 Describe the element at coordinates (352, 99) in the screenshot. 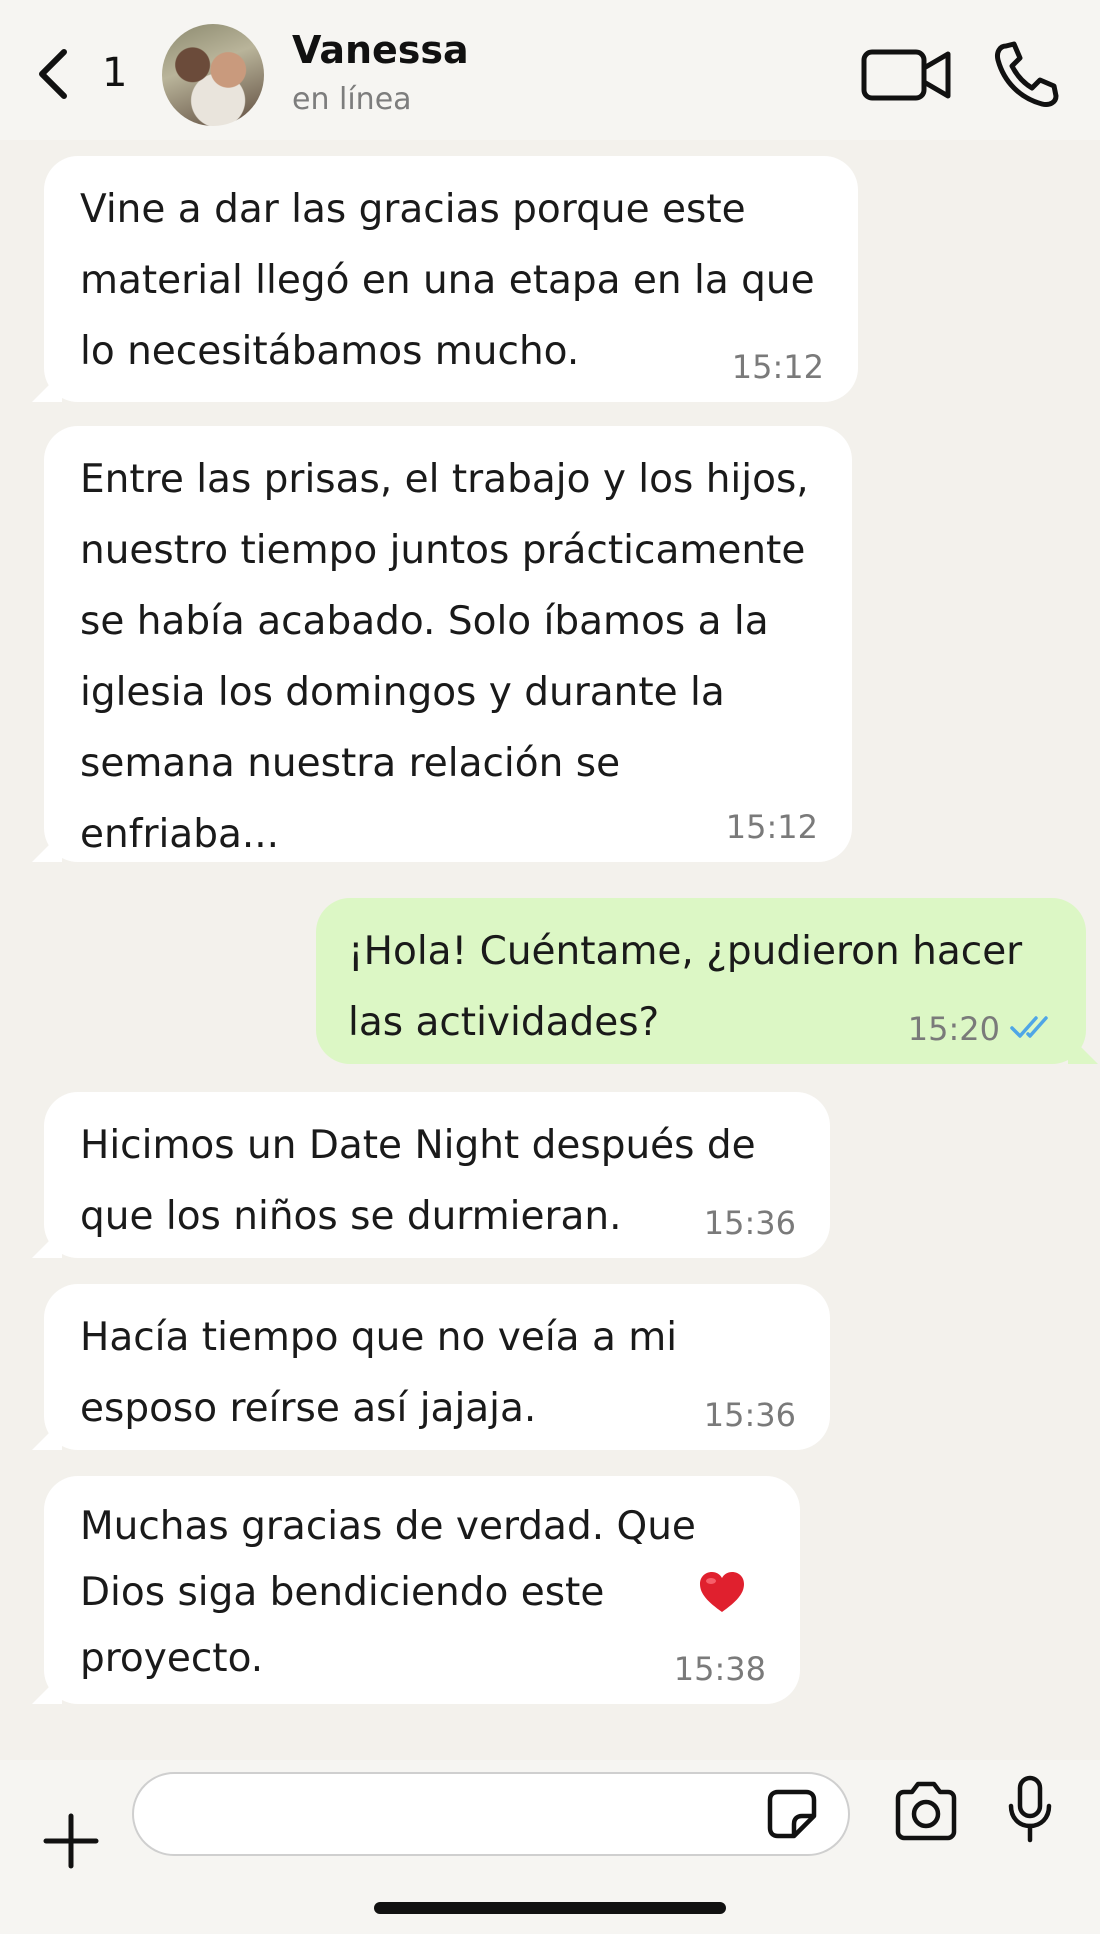

I see `contact-status: en línea` at that location.